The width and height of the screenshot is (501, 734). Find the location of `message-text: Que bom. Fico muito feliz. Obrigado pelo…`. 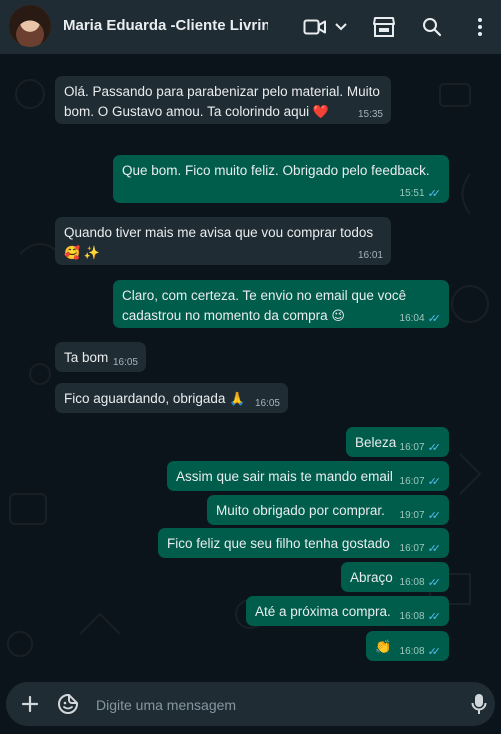

message-text: Que bom. Fico muito feliz. Obrigado pelo… is located at coordinates (276, 170).